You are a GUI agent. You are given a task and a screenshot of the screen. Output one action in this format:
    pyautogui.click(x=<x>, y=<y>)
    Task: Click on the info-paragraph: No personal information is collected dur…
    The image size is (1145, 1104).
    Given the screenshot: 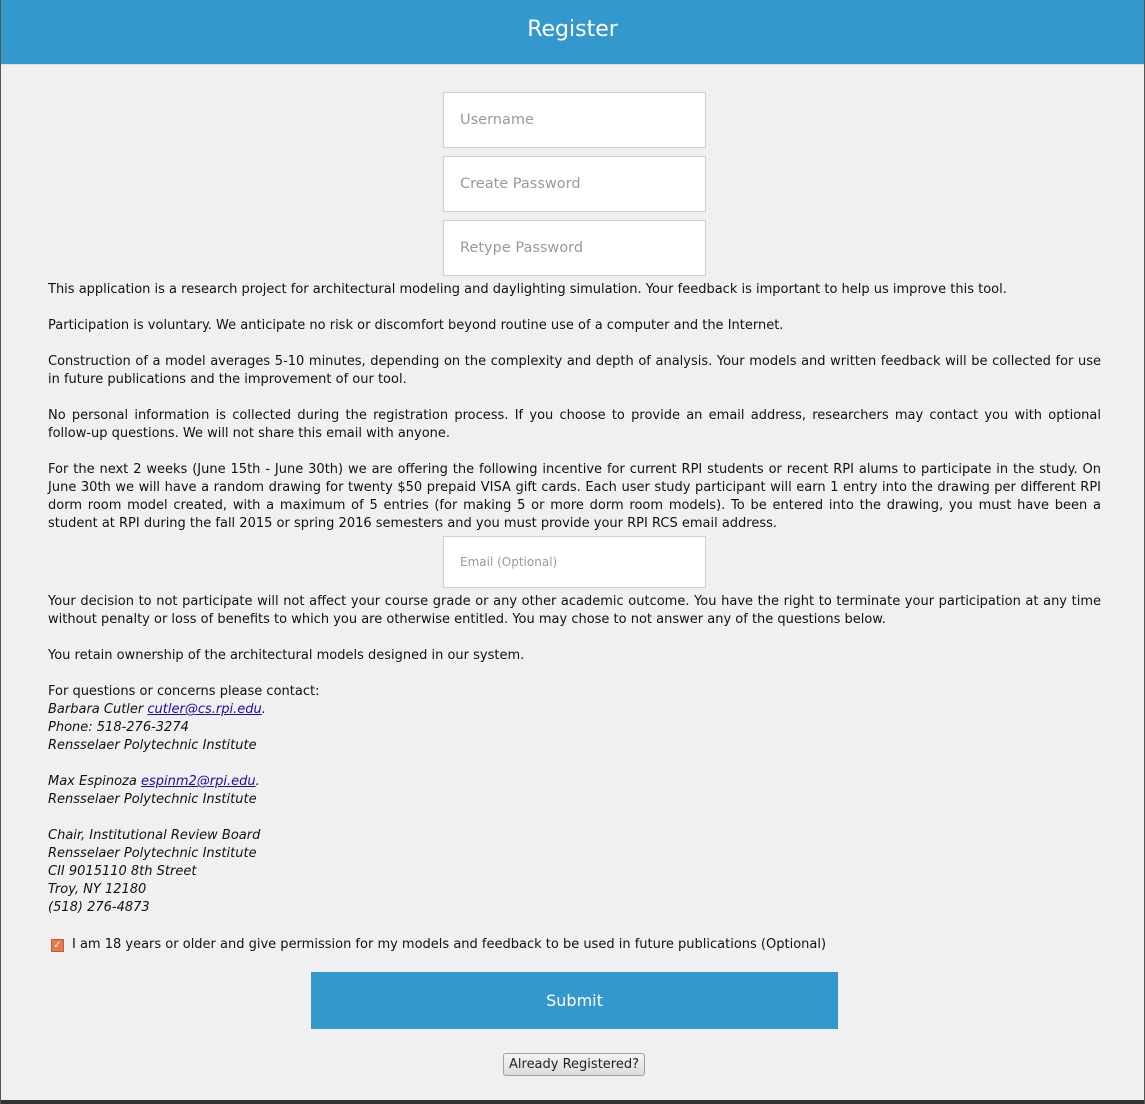 What is the action you would take?
    pyautogui.click(x=574, y=424)
    